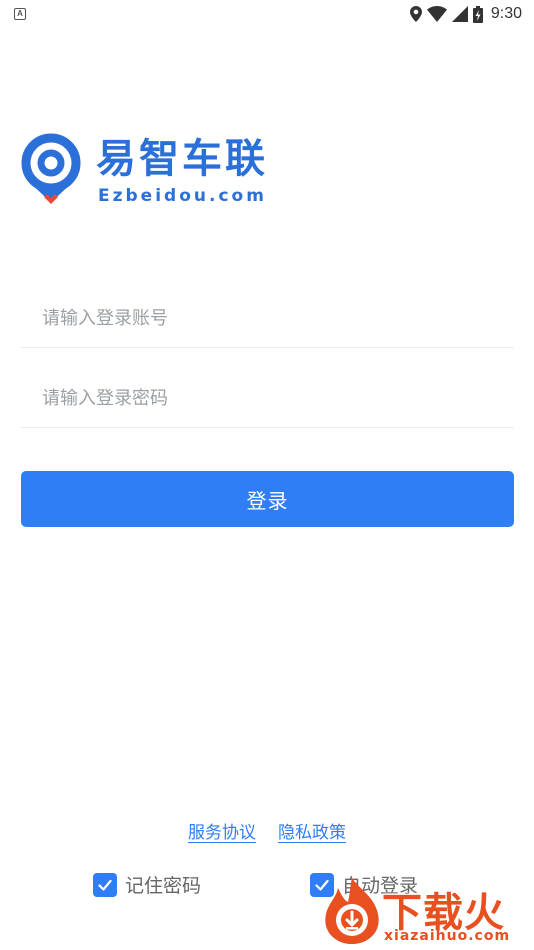  I want to click on logo-text: 易智车联 Ezbeidou.com, so click(182, 171).